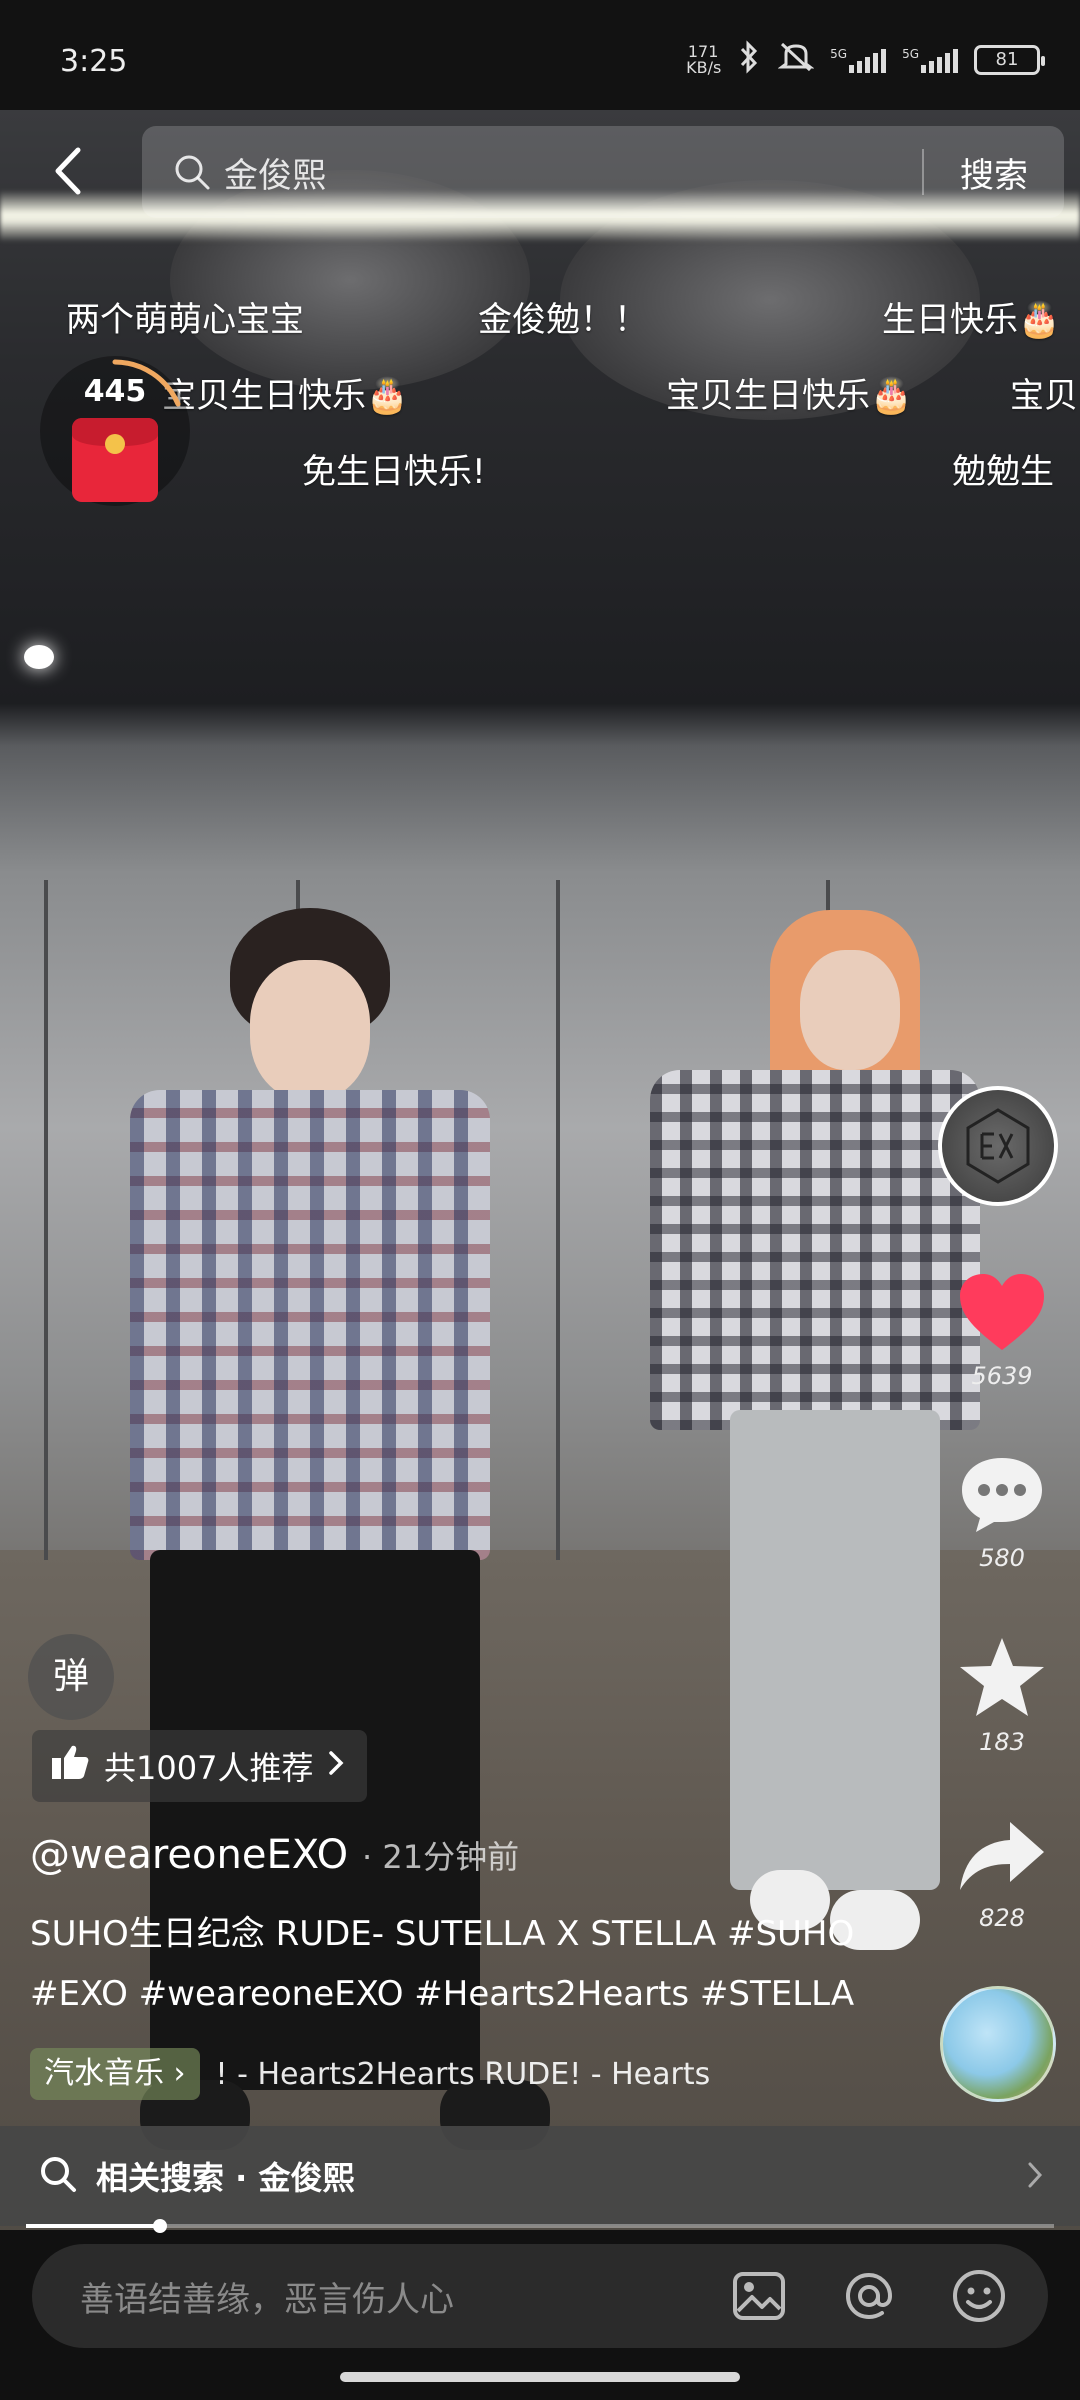  I want to click on red-envelope-icon, so click(115, 460).